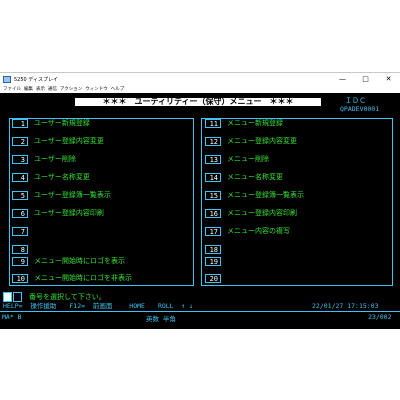 This screenshot has width=400, height=400. I want to click on input-mode: 英数 半角, so click(161, 319).